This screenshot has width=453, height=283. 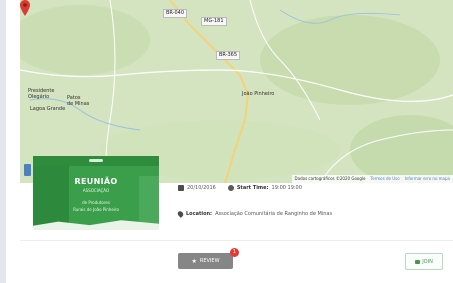 What do you see at coordinates (96, 209) in the screenshot?
I see `event-card-subtitle: Rurais de João Pinheiro` at bounding box center [96, 209].